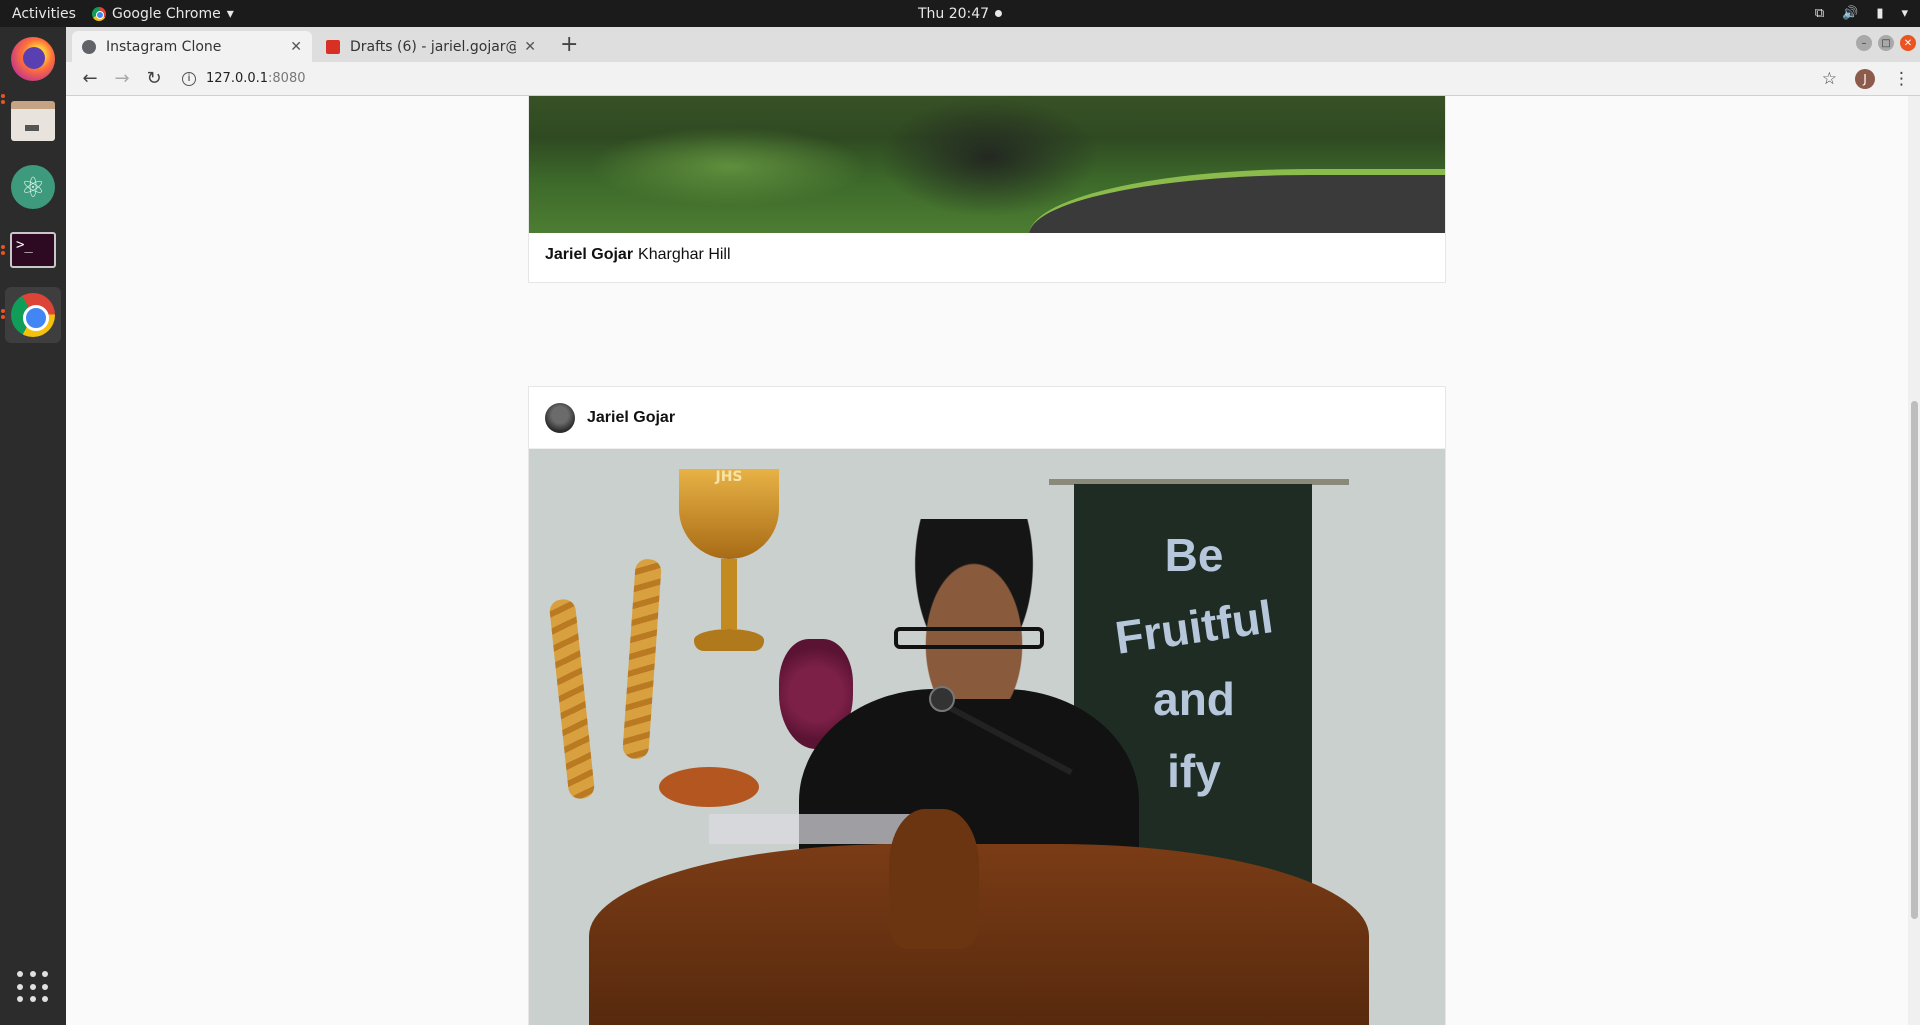 The width and height of the screenshot is (1920, 1025). What do you see at coordinates (989, 157) in the screenshot?
I see `rock-face` at bounding box center [989, 157].